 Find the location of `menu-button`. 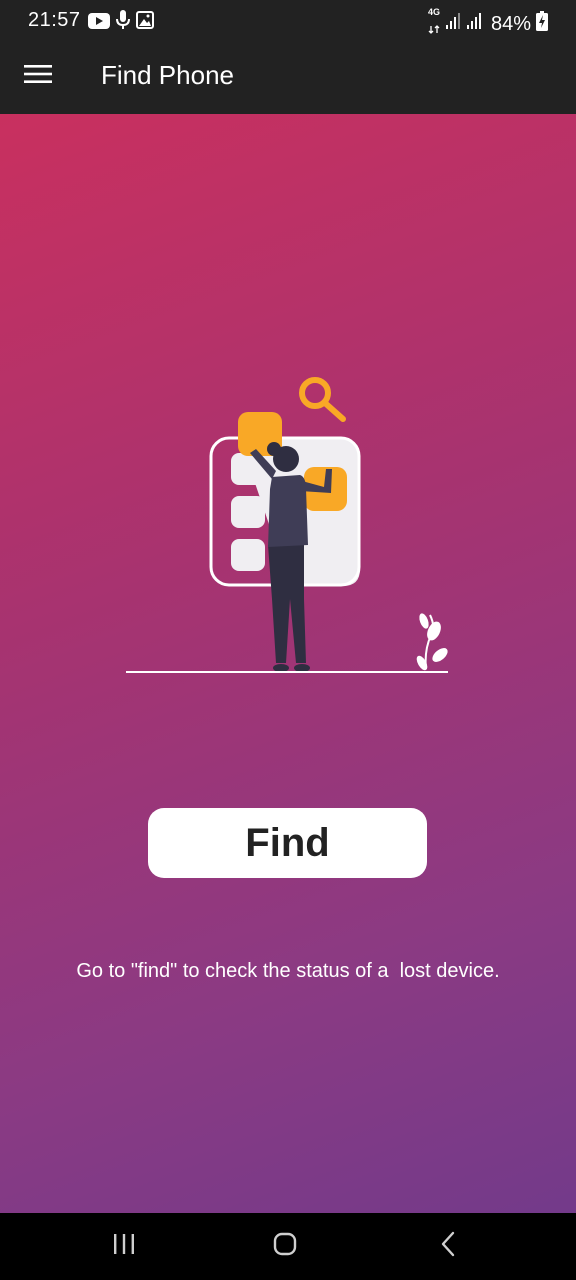

menu-button is located at coordinates (38, 76).